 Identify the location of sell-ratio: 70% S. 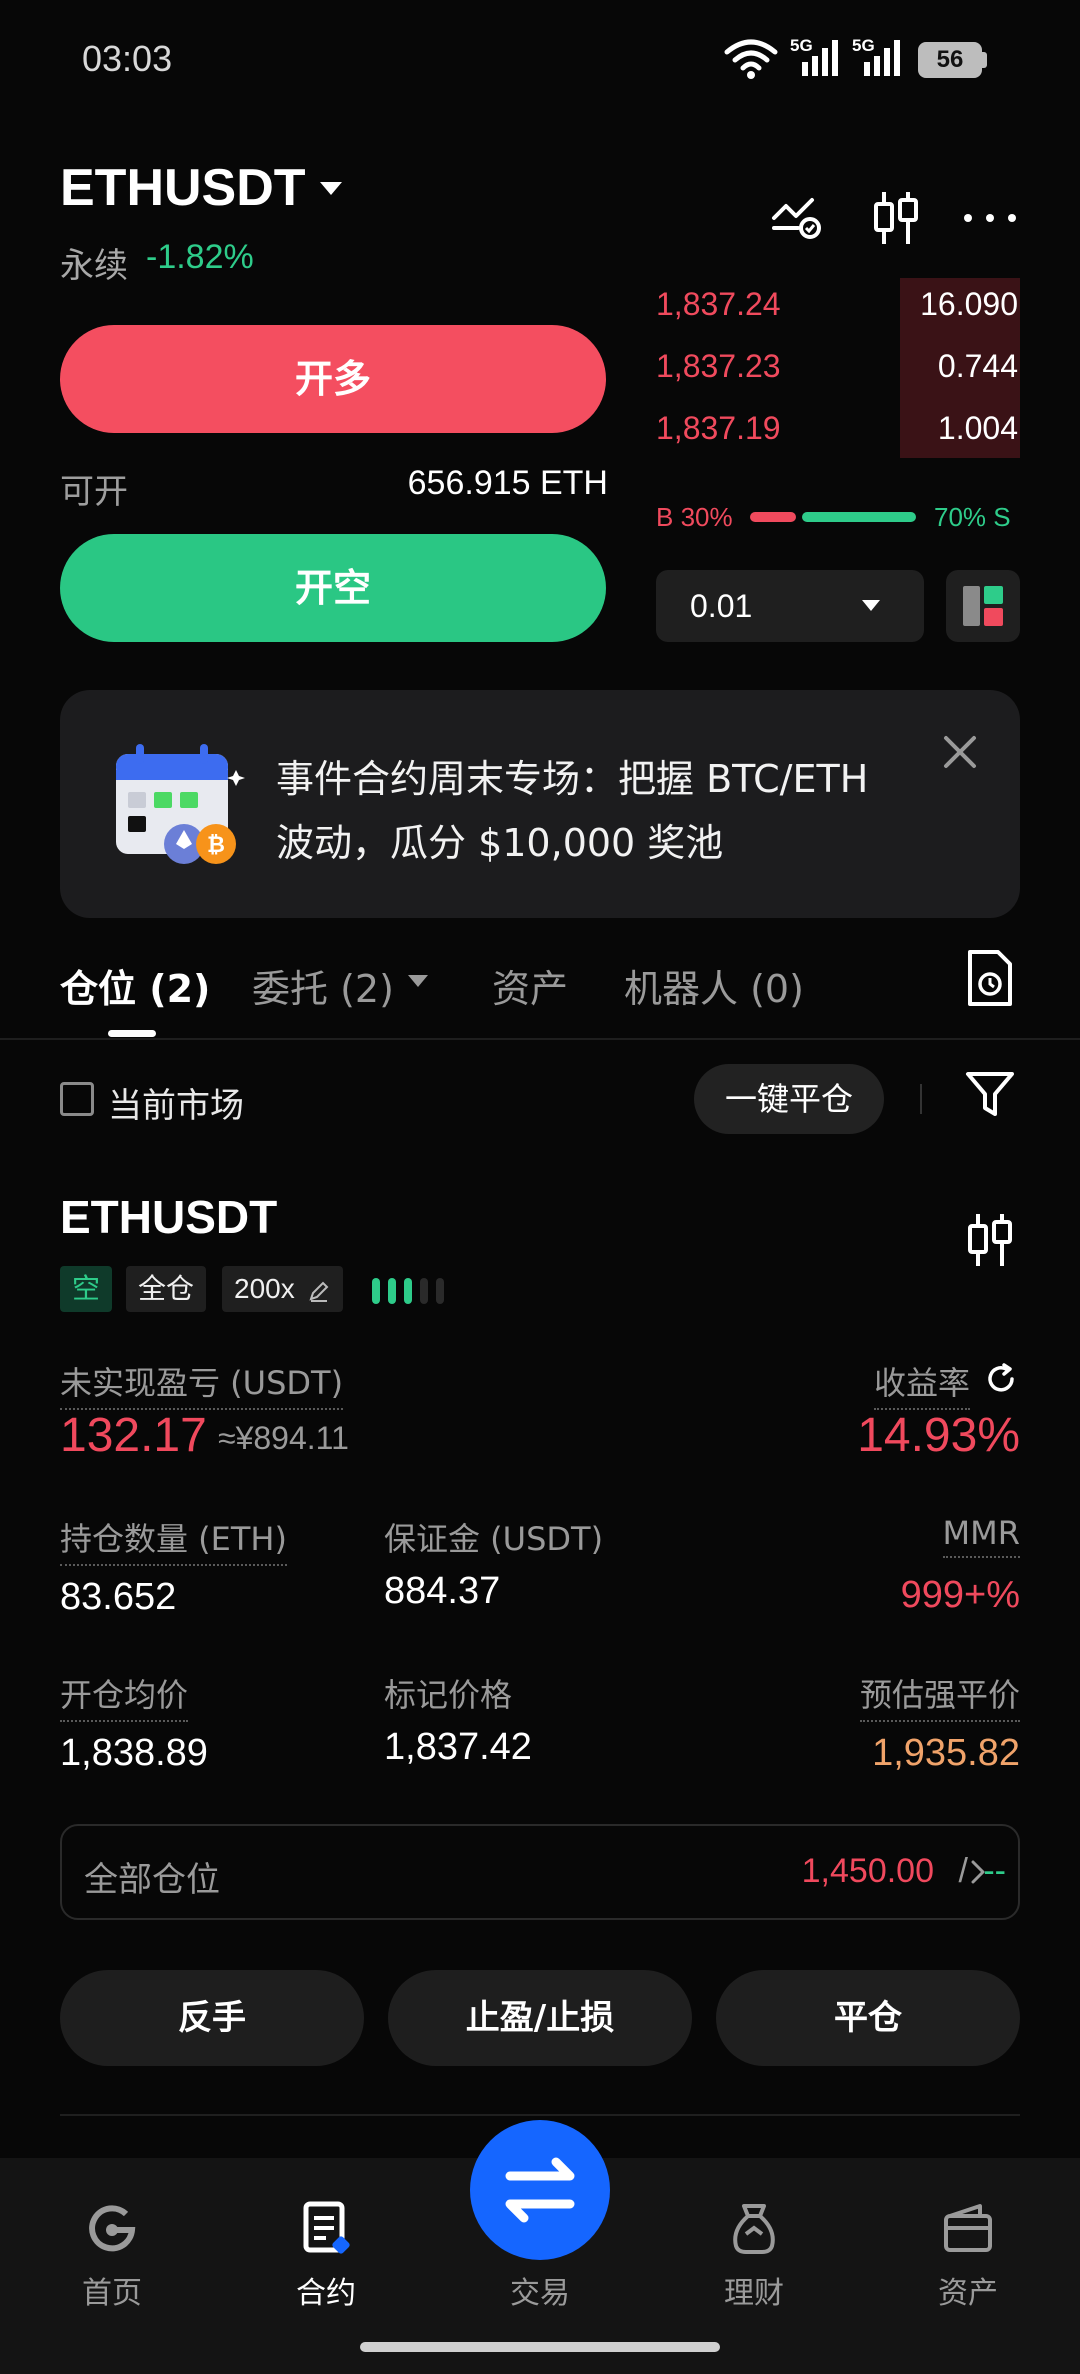
(972, 517).